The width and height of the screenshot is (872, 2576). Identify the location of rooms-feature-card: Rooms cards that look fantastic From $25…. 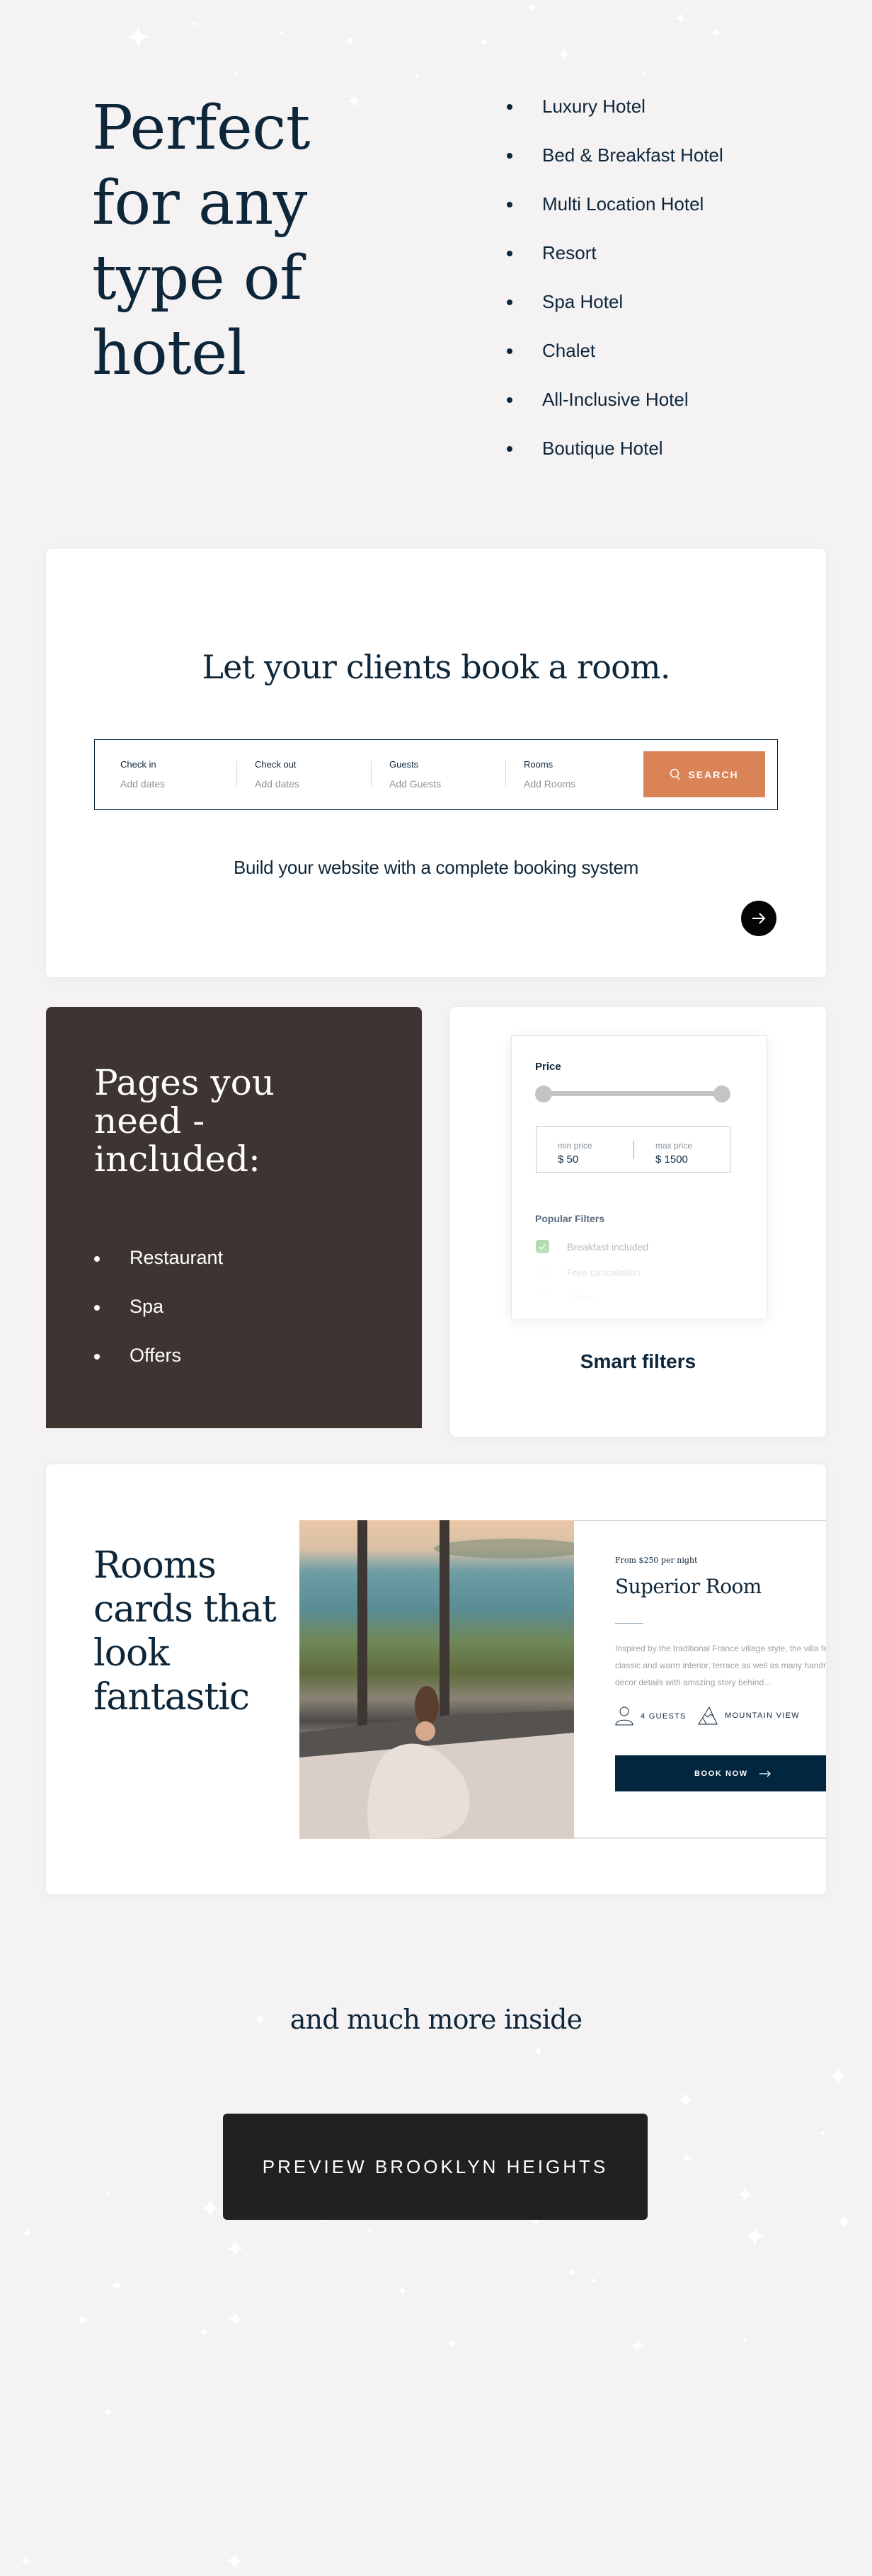
(436, 1679).